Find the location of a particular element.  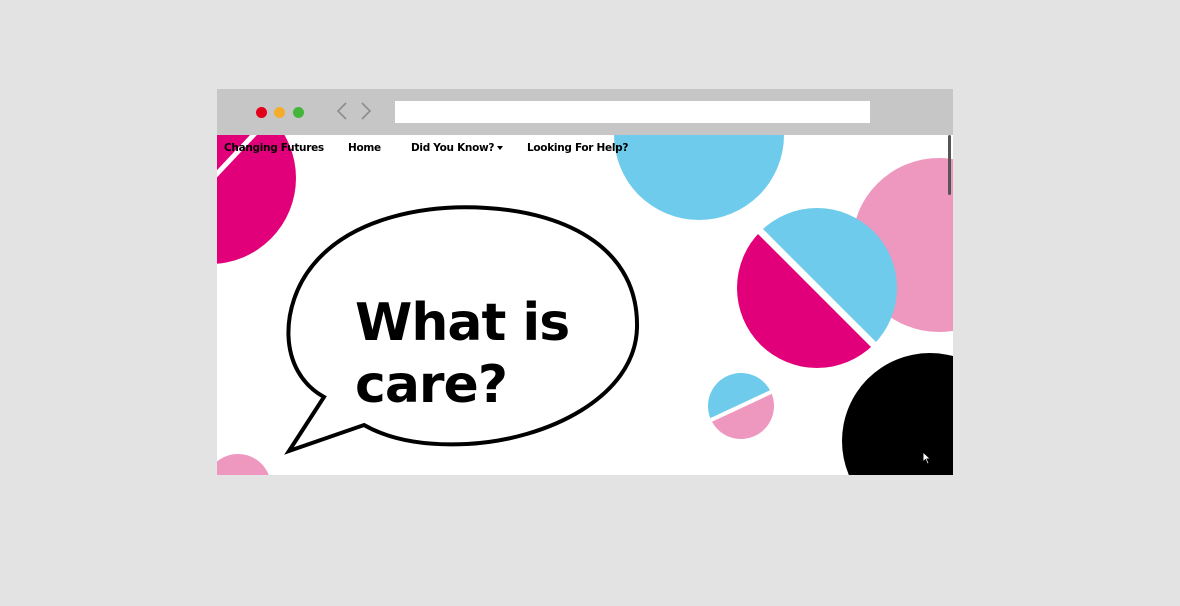

close-window-button is located at coordinates (261, 112).